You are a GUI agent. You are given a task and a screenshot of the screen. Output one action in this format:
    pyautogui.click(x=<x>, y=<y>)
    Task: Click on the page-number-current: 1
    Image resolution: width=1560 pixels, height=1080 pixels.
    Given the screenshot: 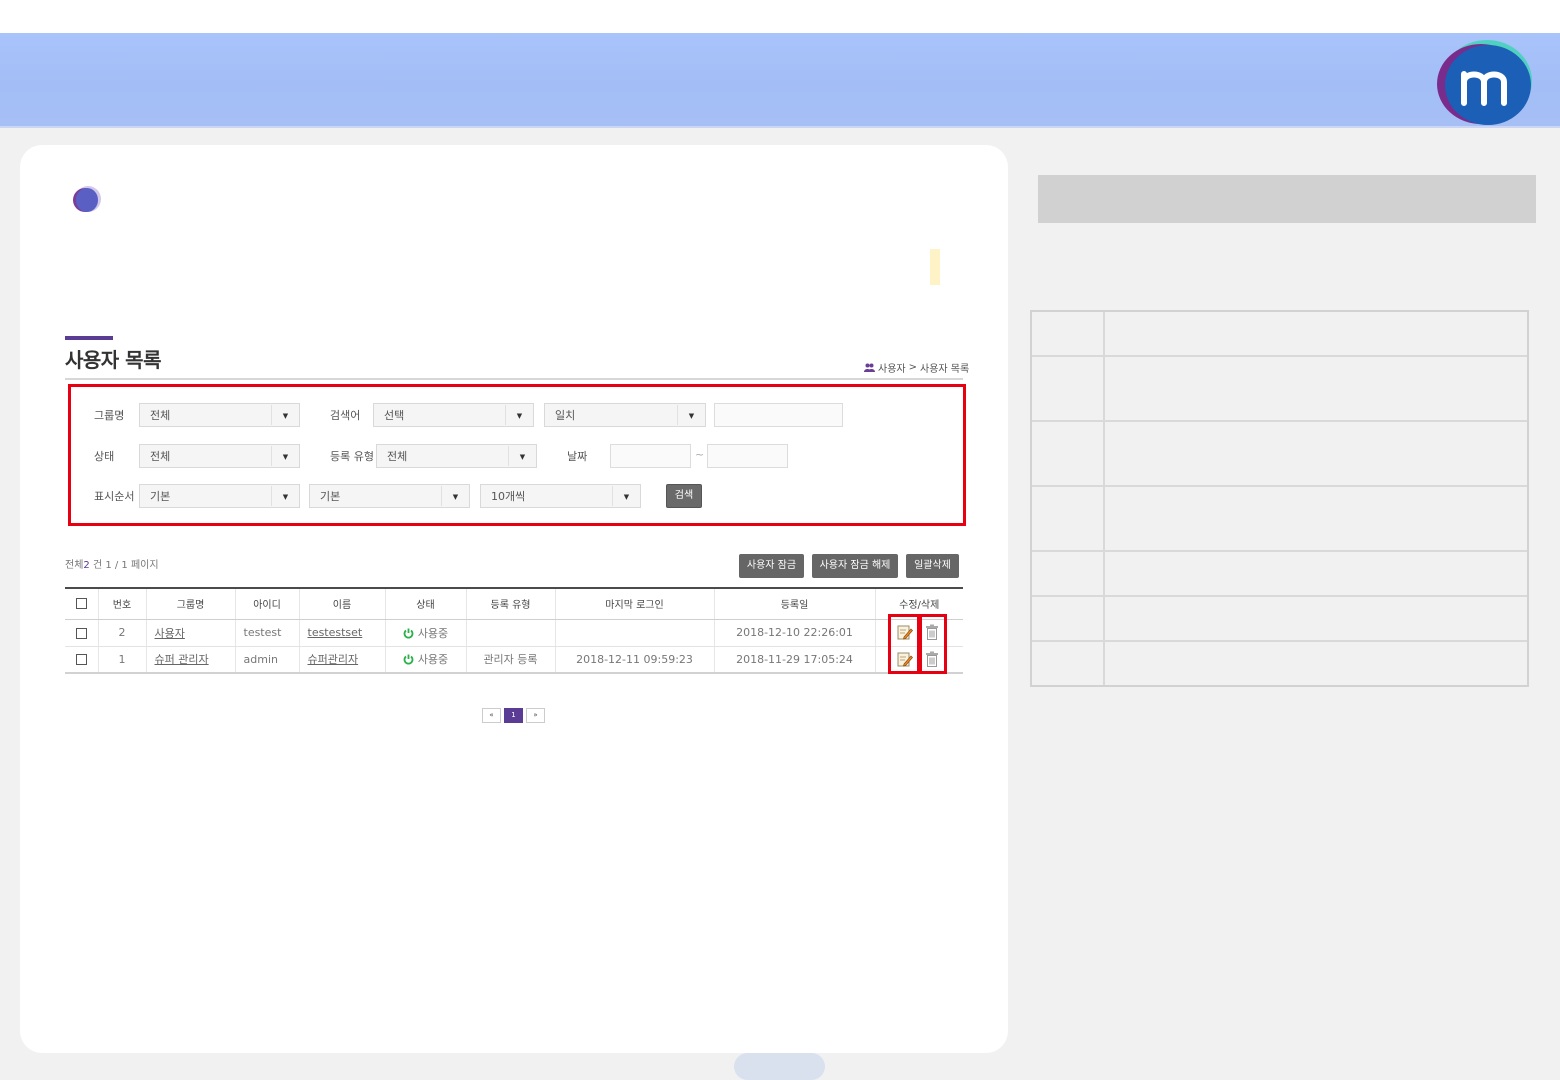 What is the action you would take?
    pyautogui.click(x=513, y=715)
    